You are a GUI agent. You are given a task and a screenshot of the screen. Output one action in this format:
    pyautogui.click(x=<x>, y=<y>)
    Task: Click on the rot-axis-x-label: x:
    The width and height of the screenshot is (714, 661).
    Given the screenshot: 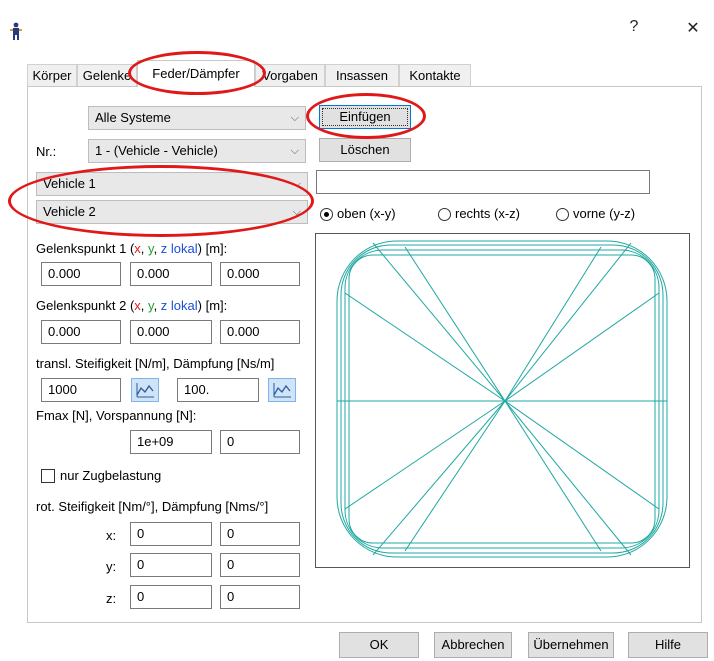 What is the action you would take?
    pyautogui.click(x=111, y=535)
    